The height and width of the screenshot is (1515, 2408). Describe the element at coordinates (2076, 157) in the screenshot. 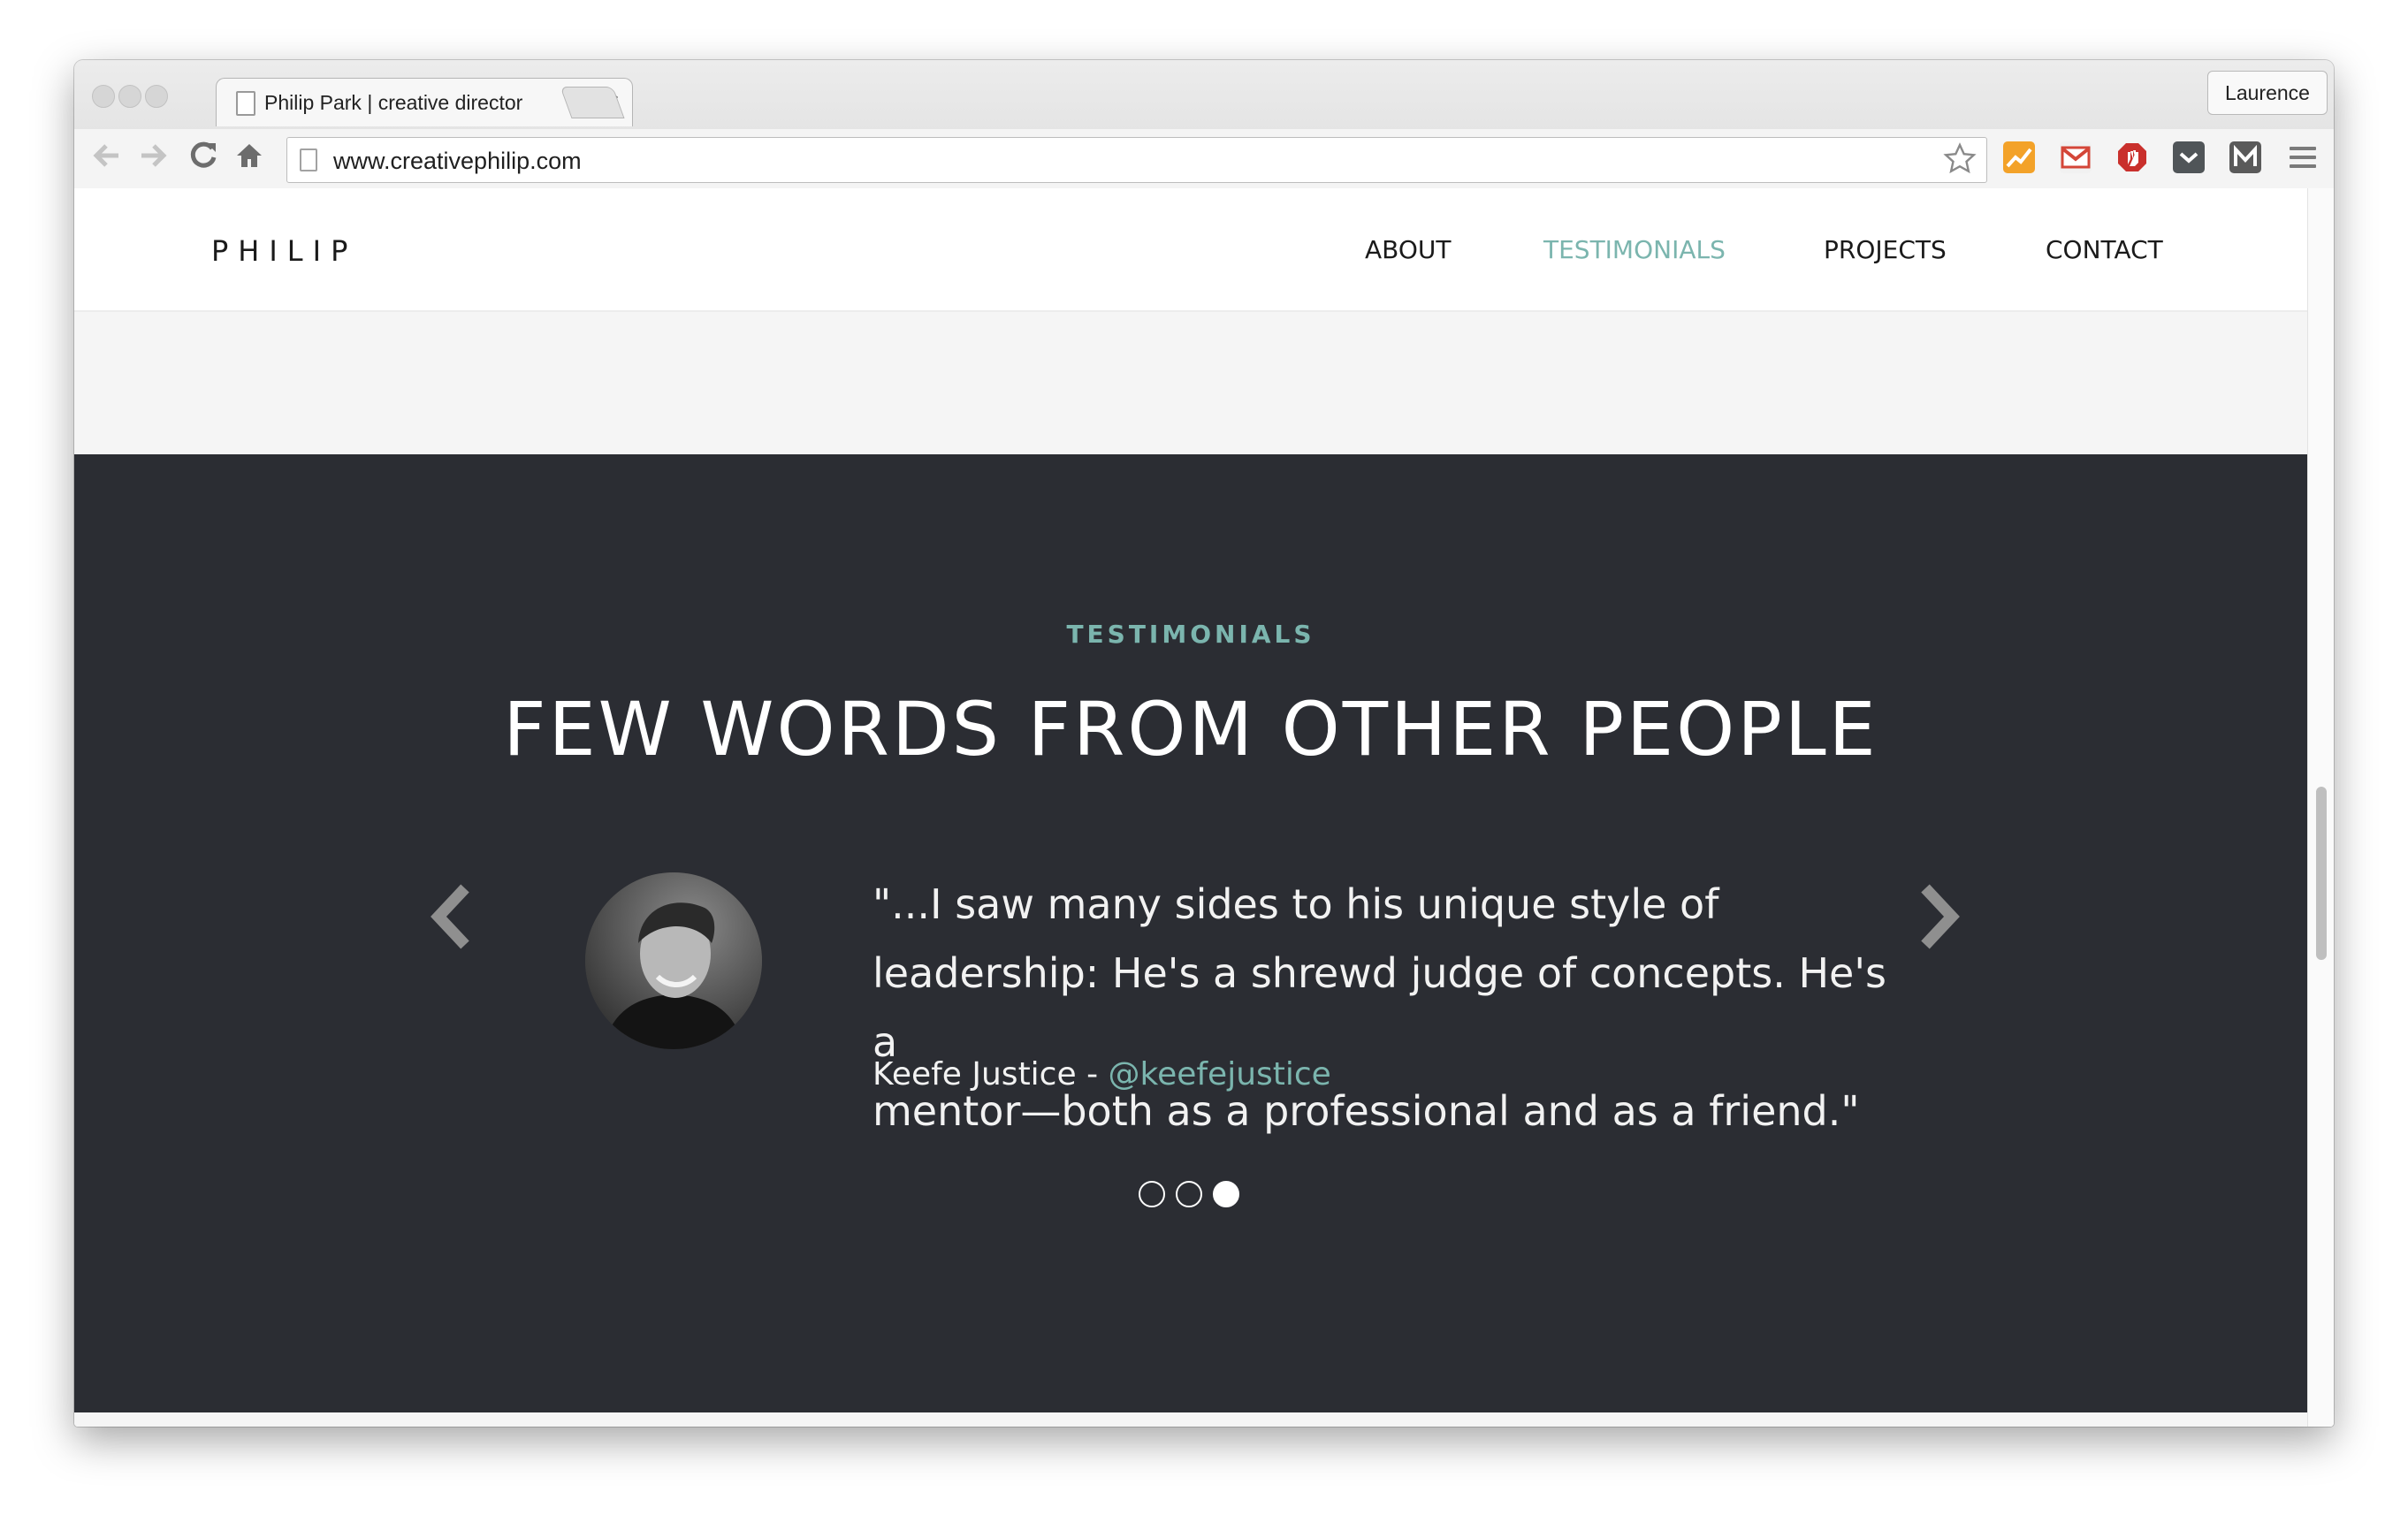

I see `gmail-extension-icon` at that location.